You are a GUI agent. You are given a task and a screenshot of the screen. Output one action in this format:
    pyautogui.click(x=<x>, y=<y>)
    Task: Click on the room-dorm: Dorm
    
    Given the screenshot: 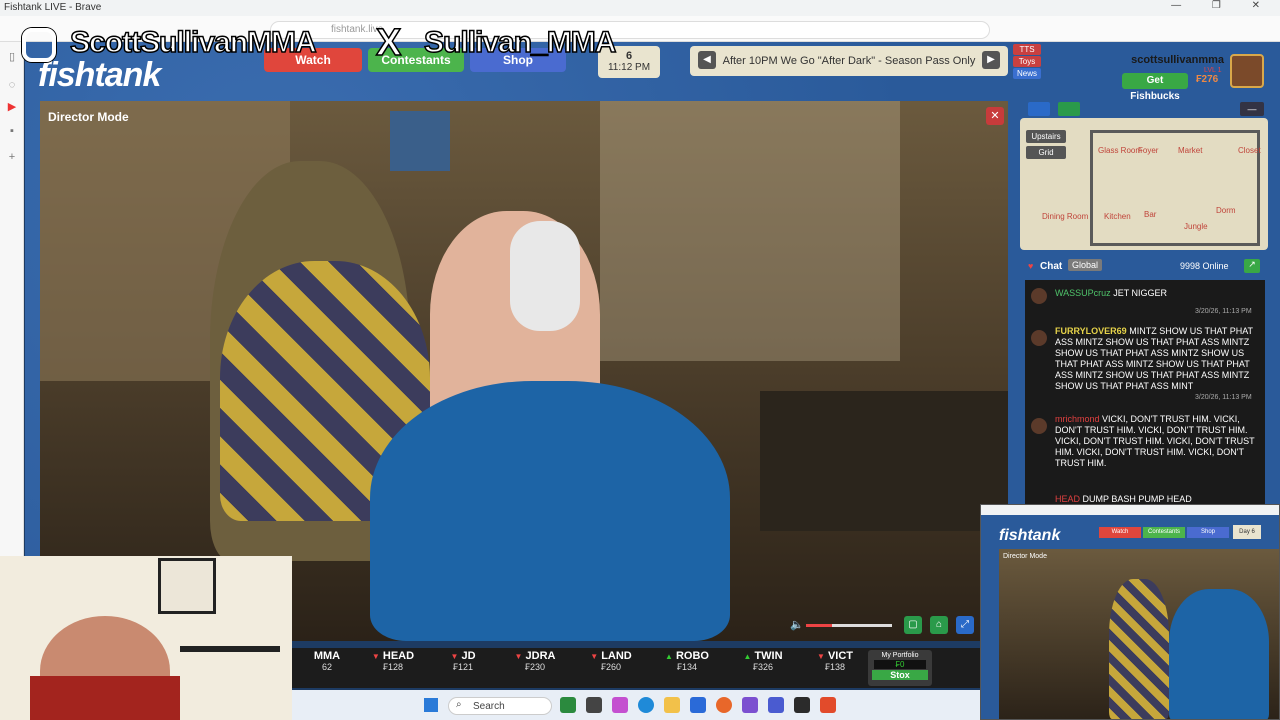 What is the action you would take?
    pyautogui.click(x=1226, y=210)
    